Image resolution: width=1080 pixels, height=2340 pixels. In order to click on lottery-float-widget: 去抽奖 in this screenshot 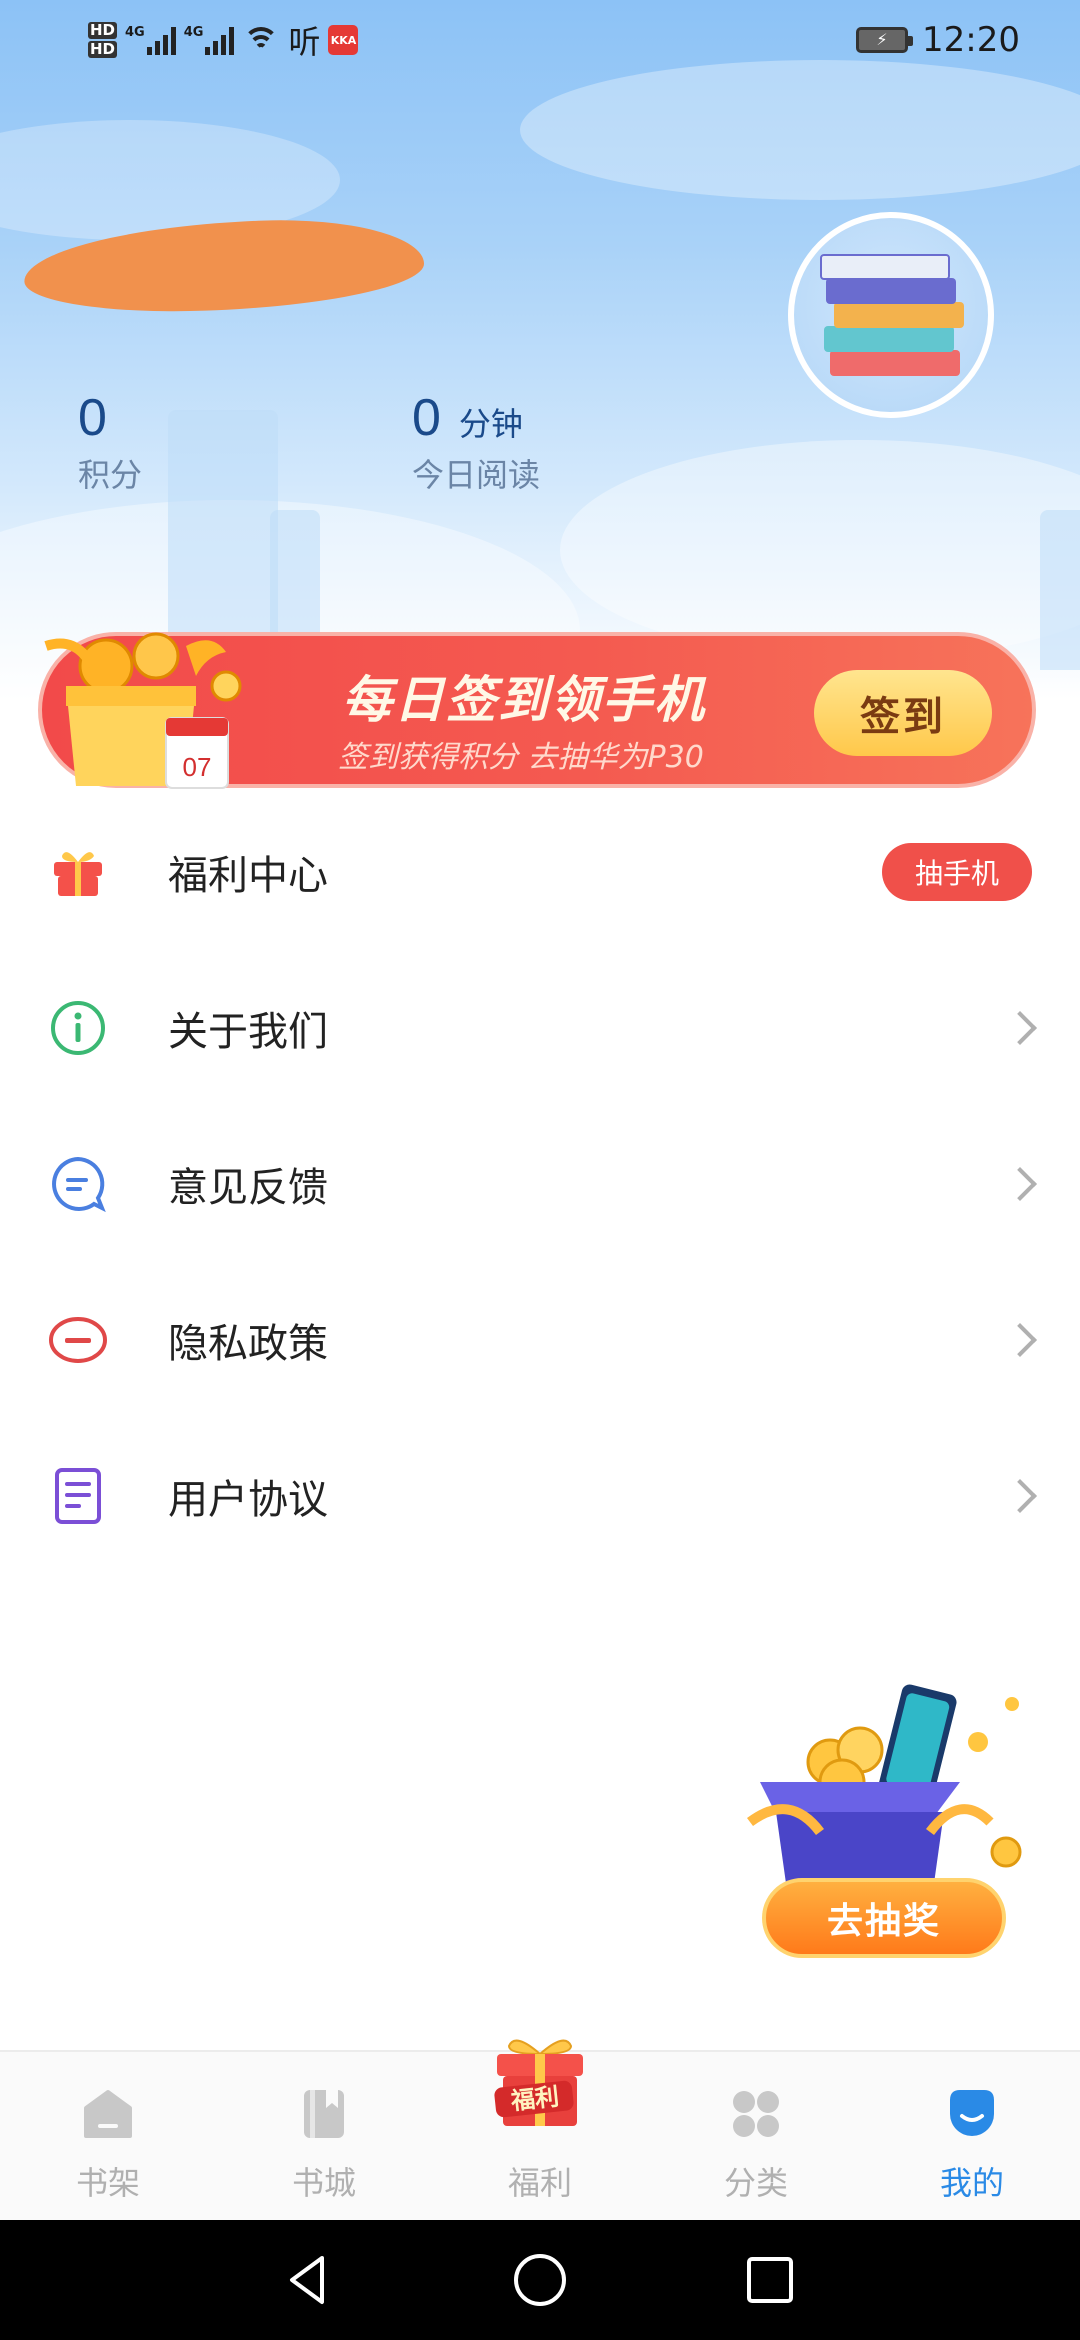, I will do `click(880, 1822)`.